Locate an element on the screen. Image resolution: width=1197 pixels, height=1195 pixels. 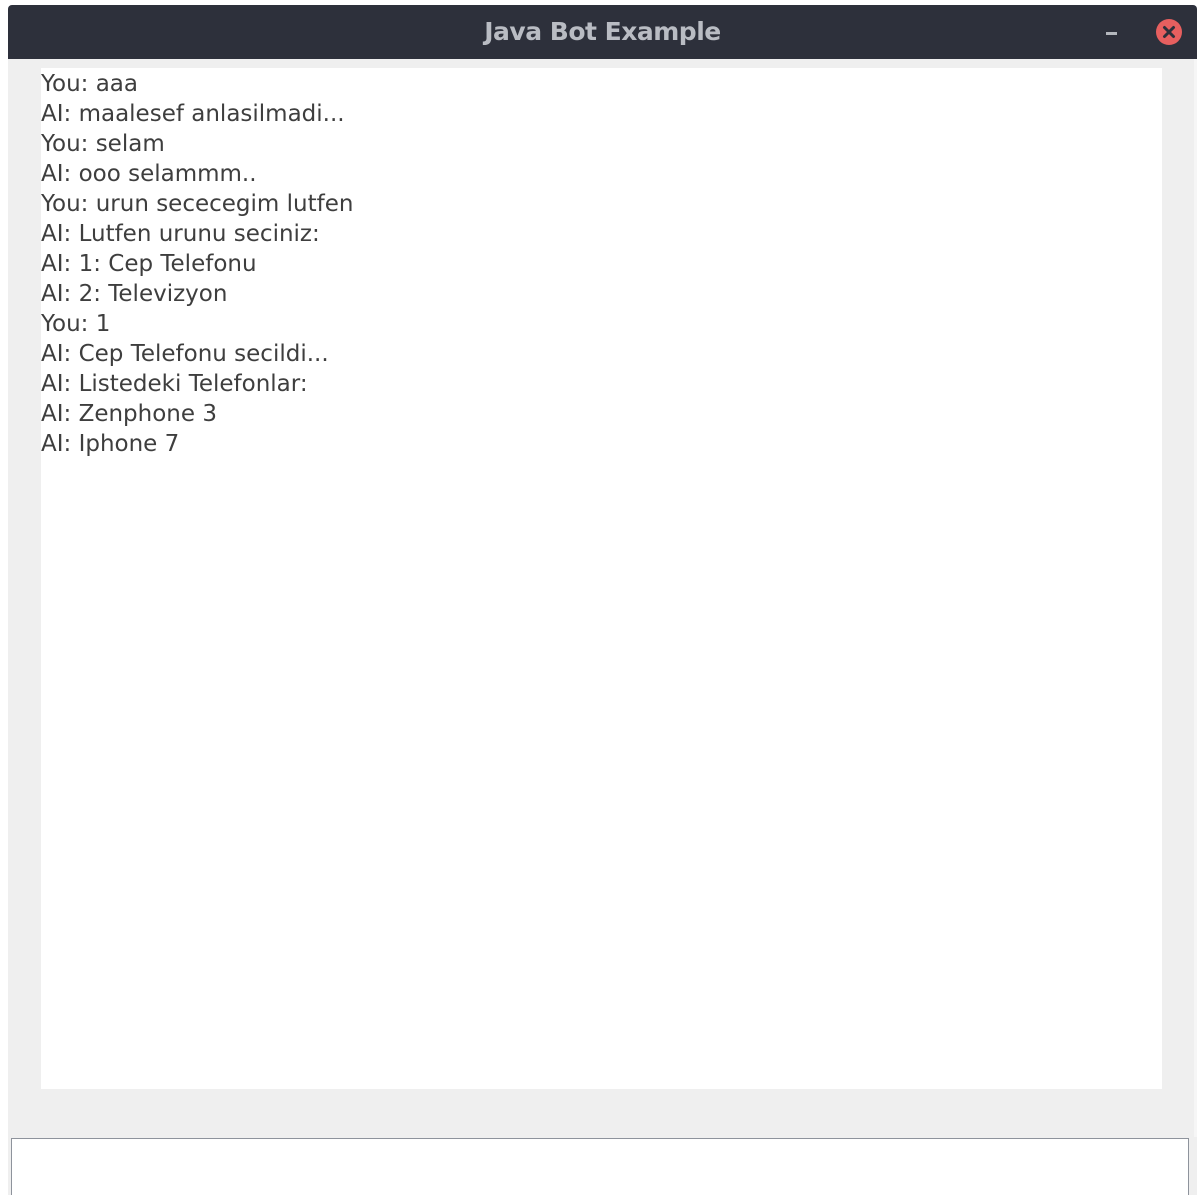
message-input is located at coordinates (600, 1166).